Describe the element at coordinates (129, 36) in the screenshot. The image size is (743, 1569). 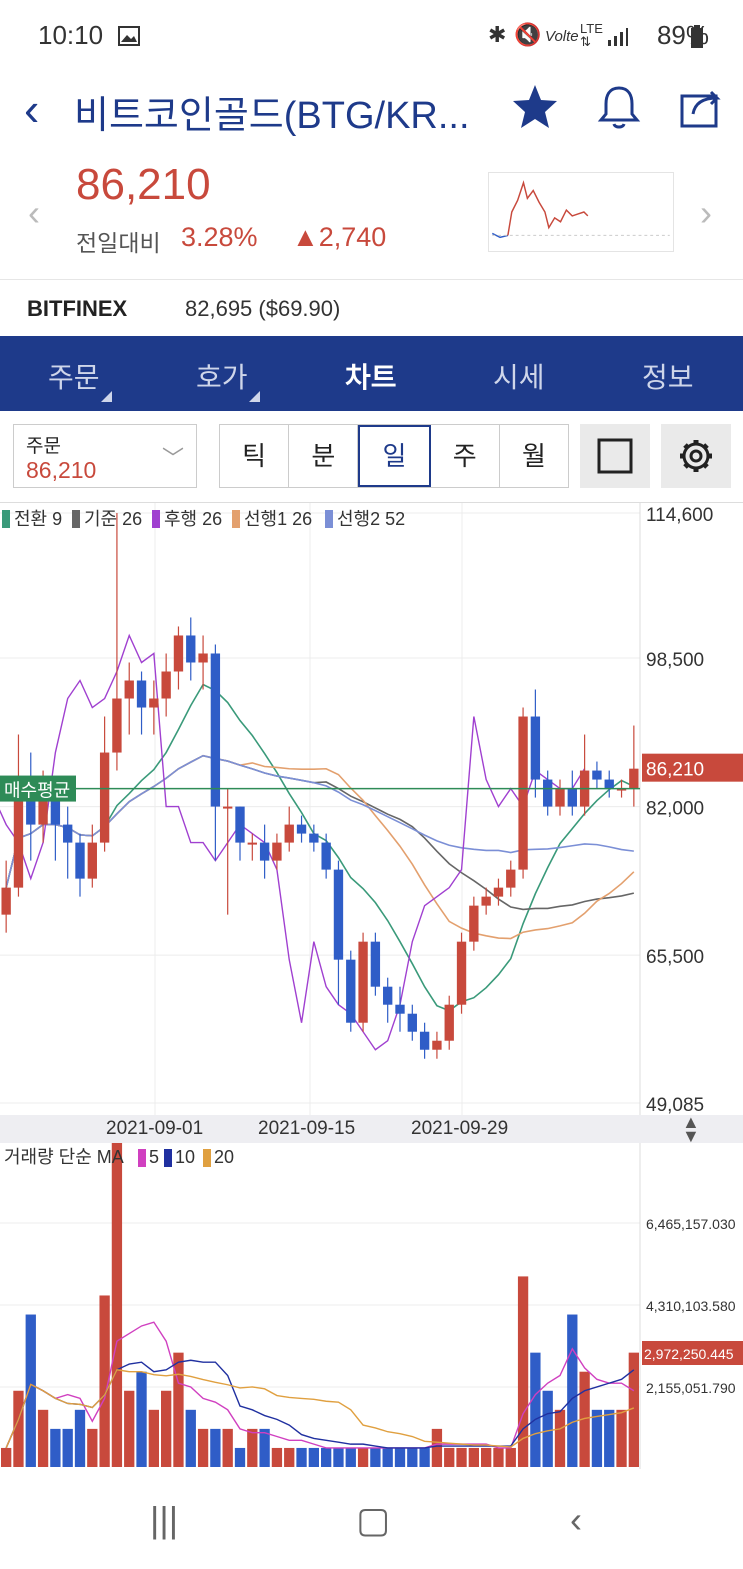
I see `image-icon` at that location.